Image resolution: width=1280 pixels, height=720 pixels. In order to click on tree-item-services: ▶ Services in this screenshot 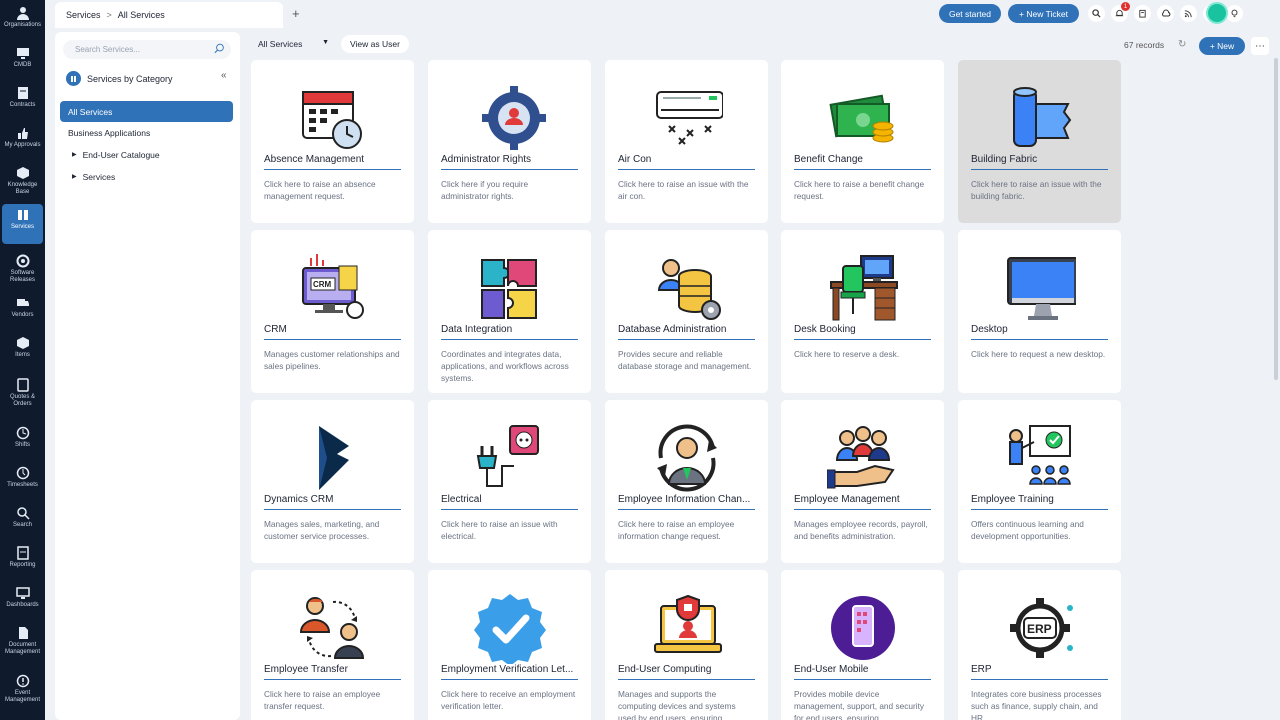, I will do `click(146, 176)`.